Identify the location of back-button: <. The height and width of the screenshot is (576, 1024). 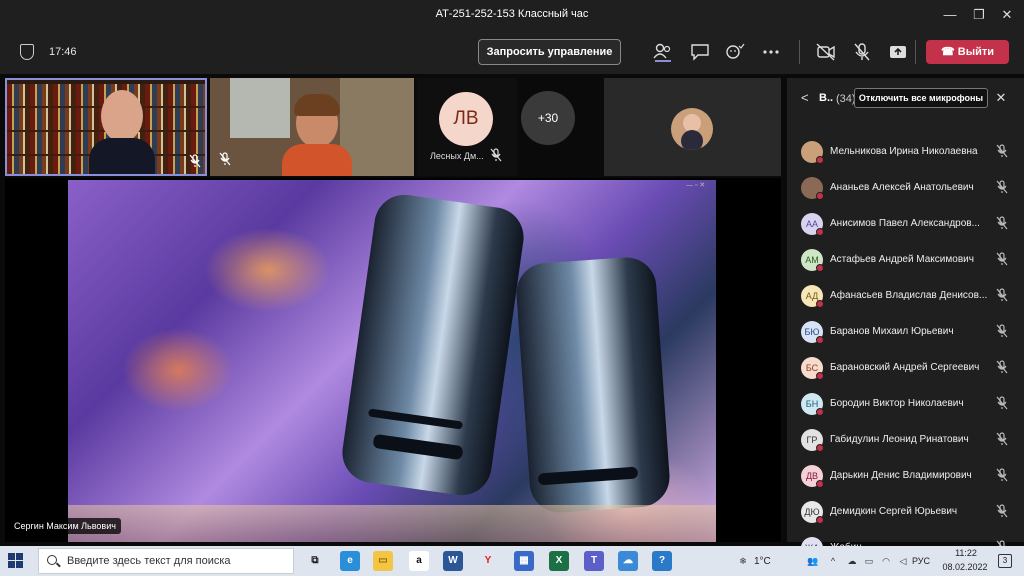
(805, 97).